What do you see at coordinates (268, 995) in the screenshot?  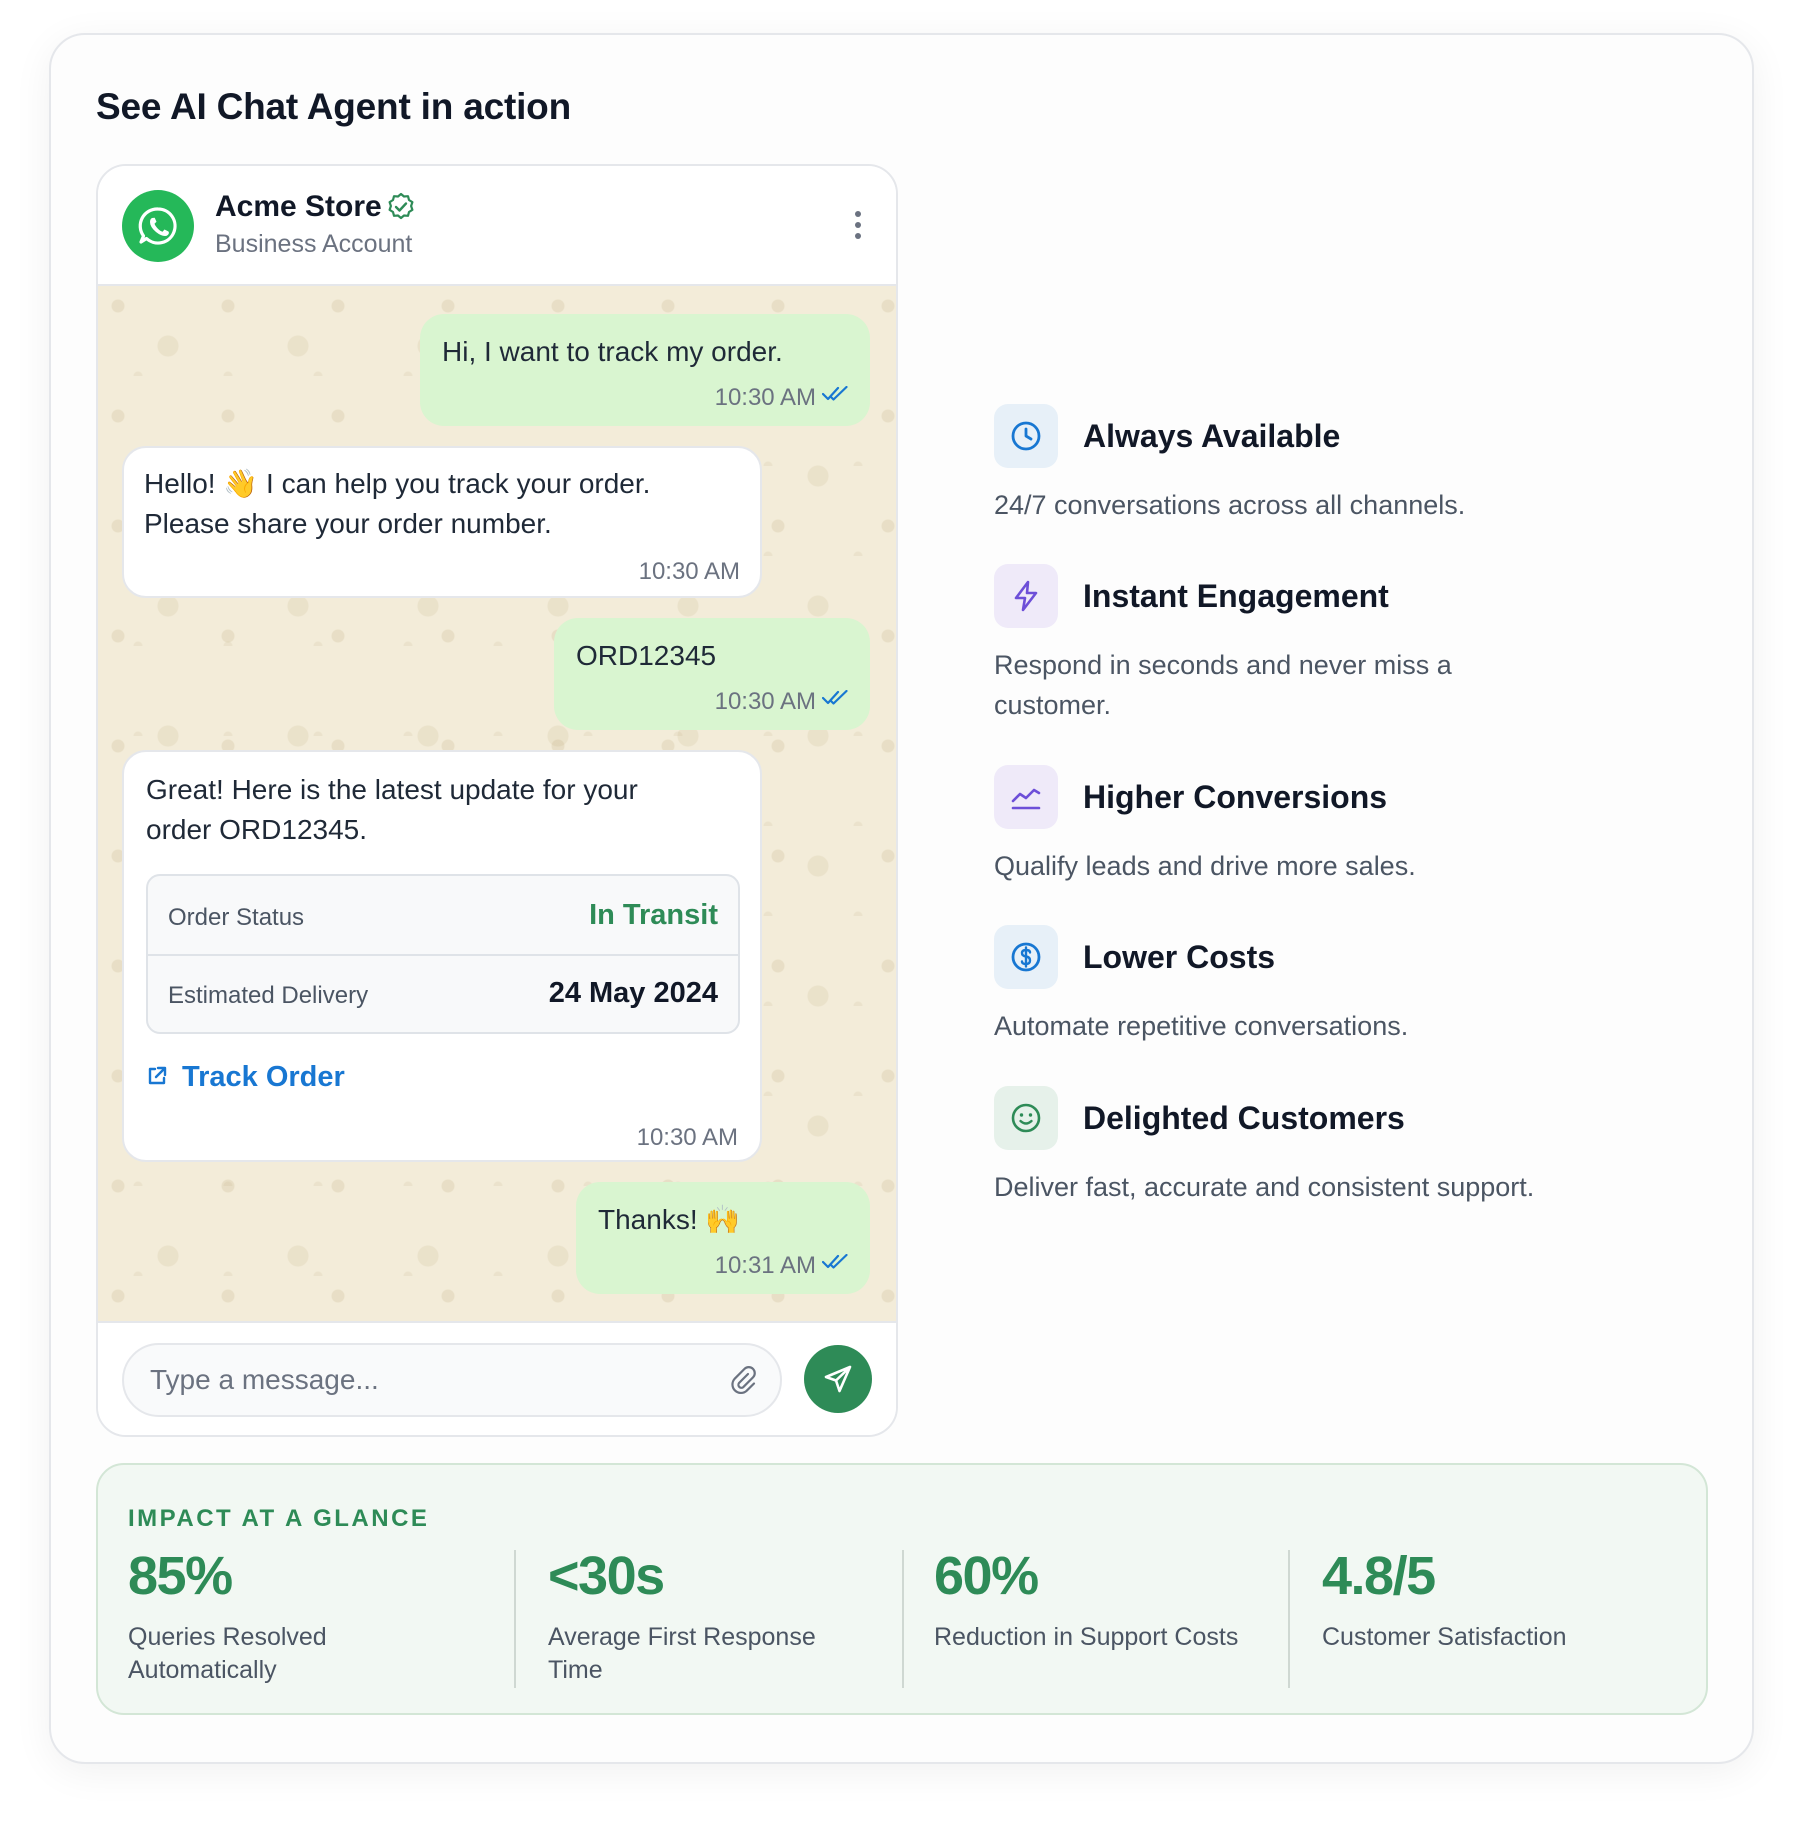 I see `delivery-label: Estimated Delivery` at bounding box center [268, 995].